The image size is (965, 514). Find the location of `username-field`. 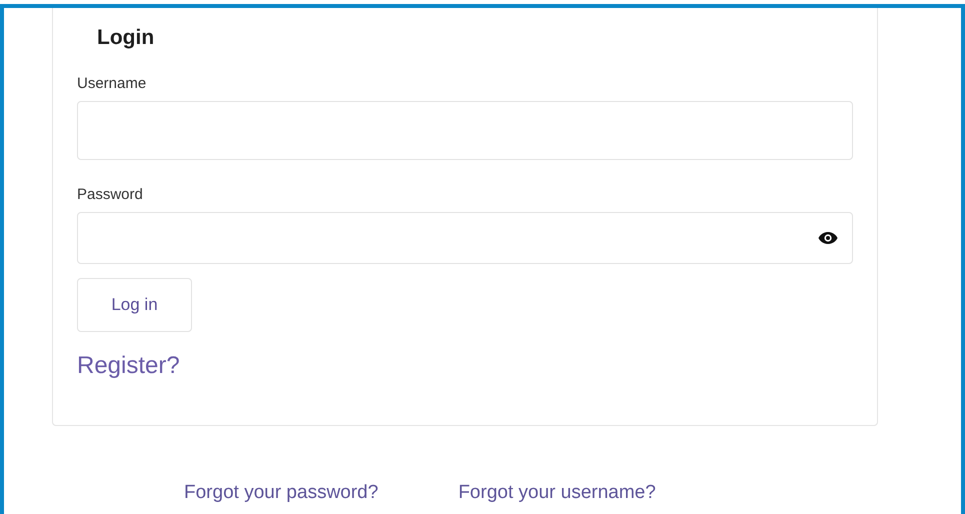

username-field is located at coordinates (465, 130).